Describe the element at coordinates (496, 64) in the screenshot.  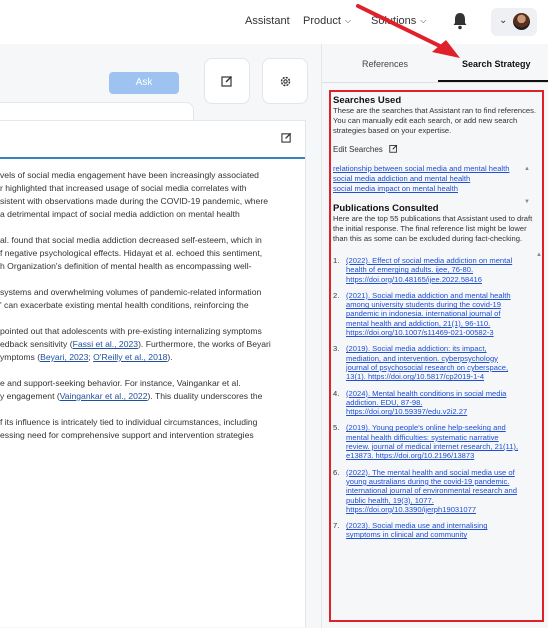
I see `tab-search-strategy: Search Strategy` at that location.